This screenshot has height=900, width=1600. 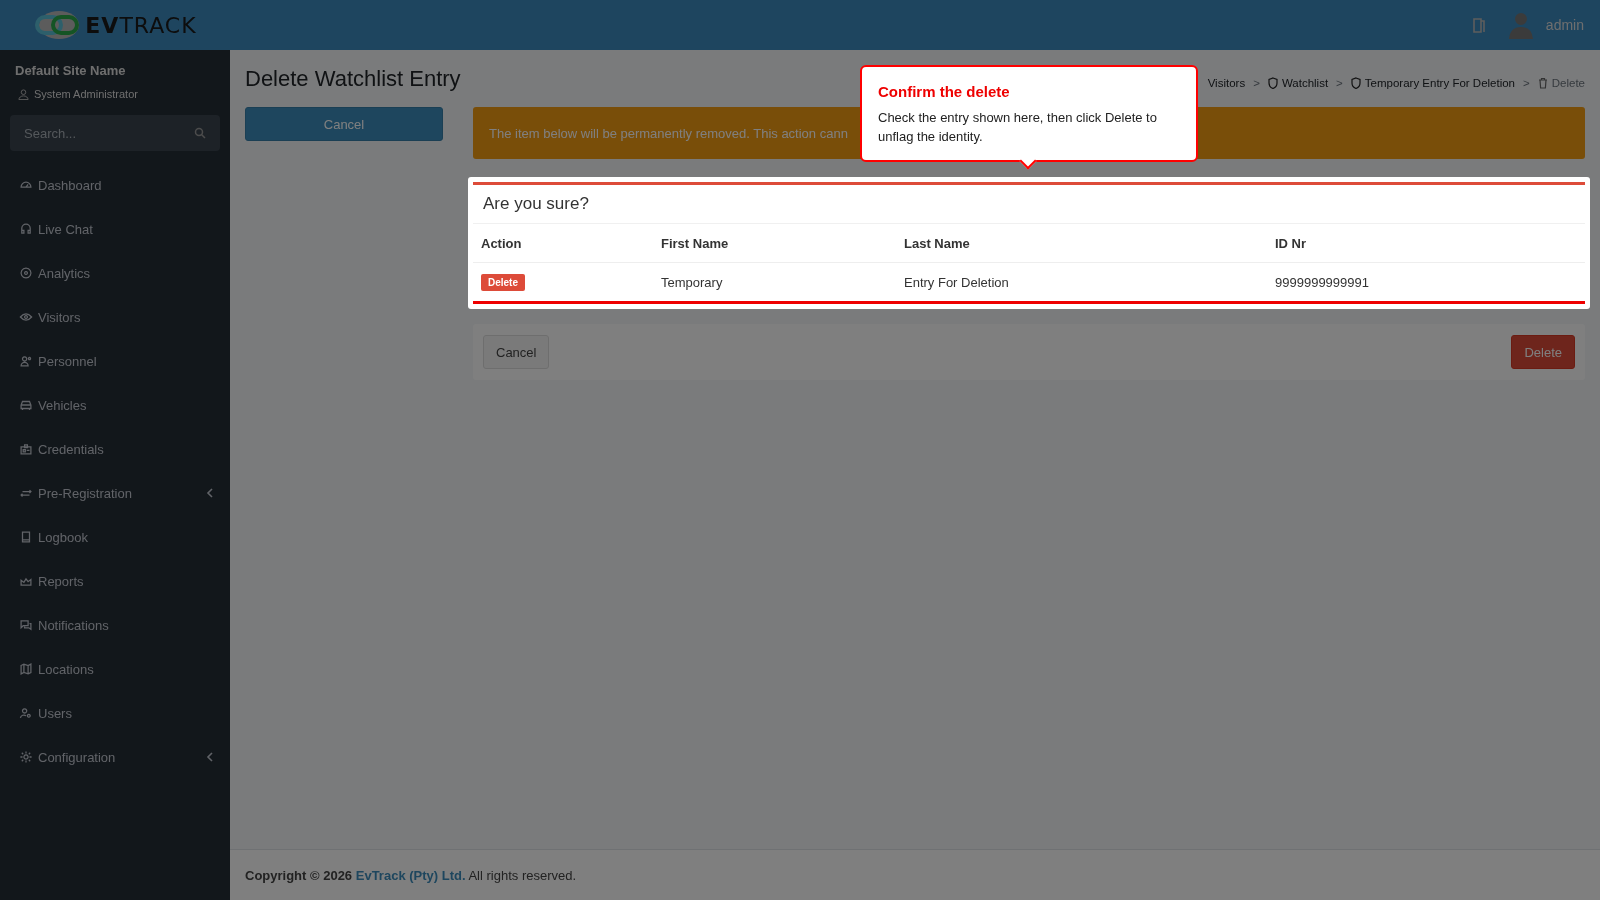 I want to click on card-title: Are you sure?, so click(x=1029, y=204).